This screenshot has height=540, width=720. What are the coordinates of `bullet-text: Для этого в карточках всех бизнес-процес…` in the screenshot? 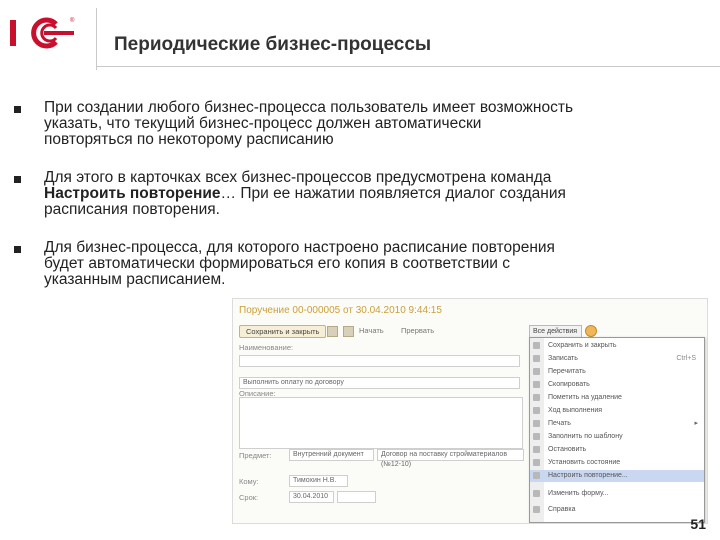 It's located at (298, 177).